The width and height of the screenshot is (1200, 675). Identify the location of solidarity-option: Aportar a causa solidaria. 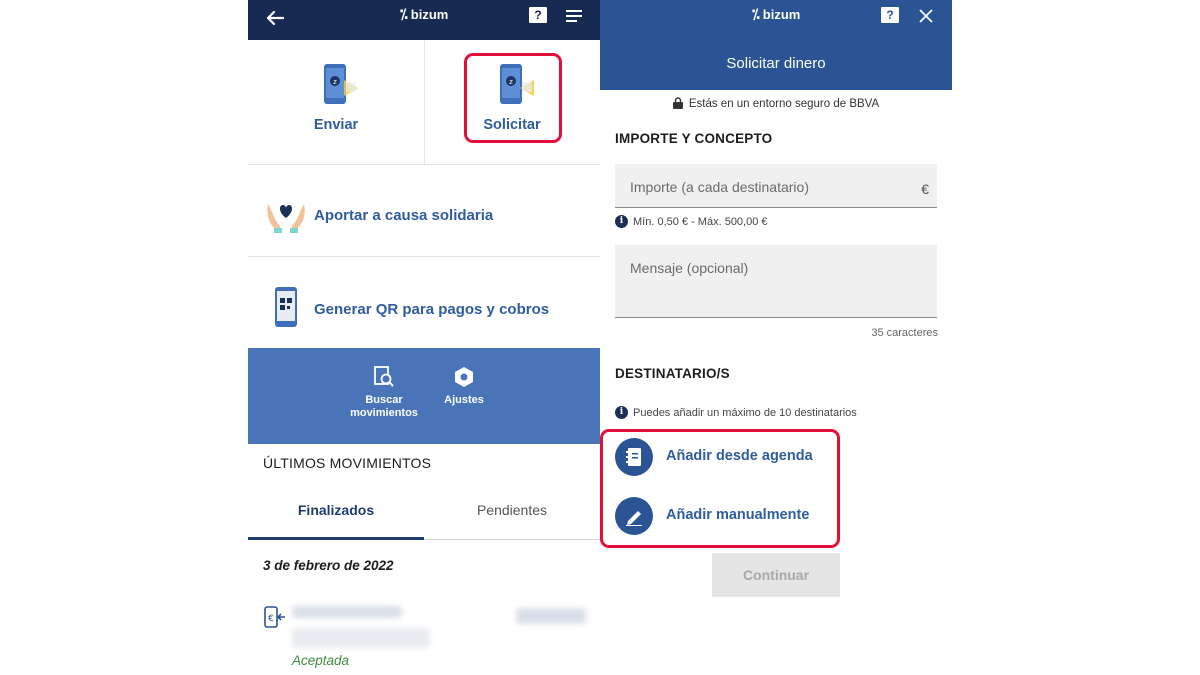
(424, 210).